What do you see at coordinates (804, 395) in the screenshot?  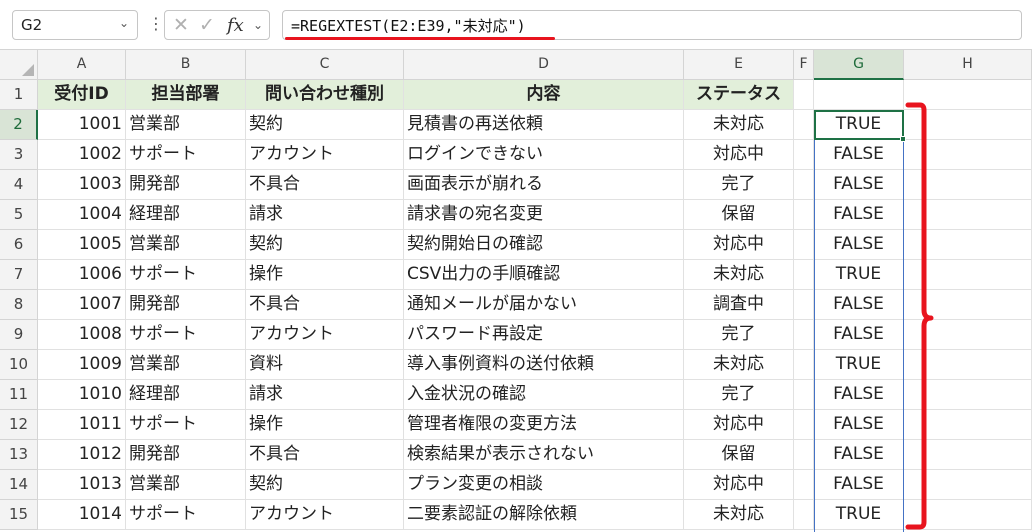 I see `cell-f11` at bounding box center [804, 395].